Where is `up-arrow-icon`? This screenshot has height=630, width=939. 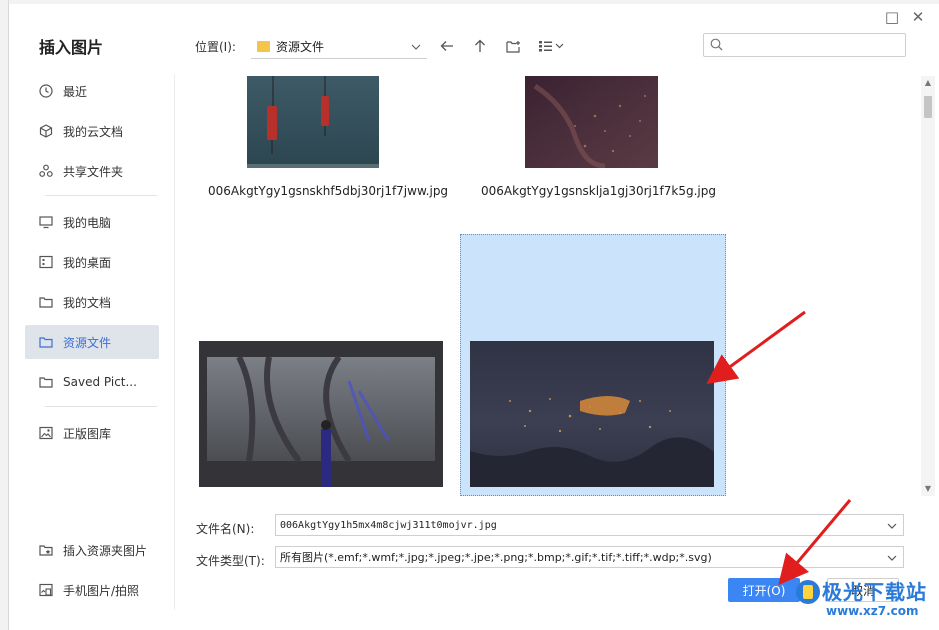
up-arrow-icon is located at coordinates (480, 46).